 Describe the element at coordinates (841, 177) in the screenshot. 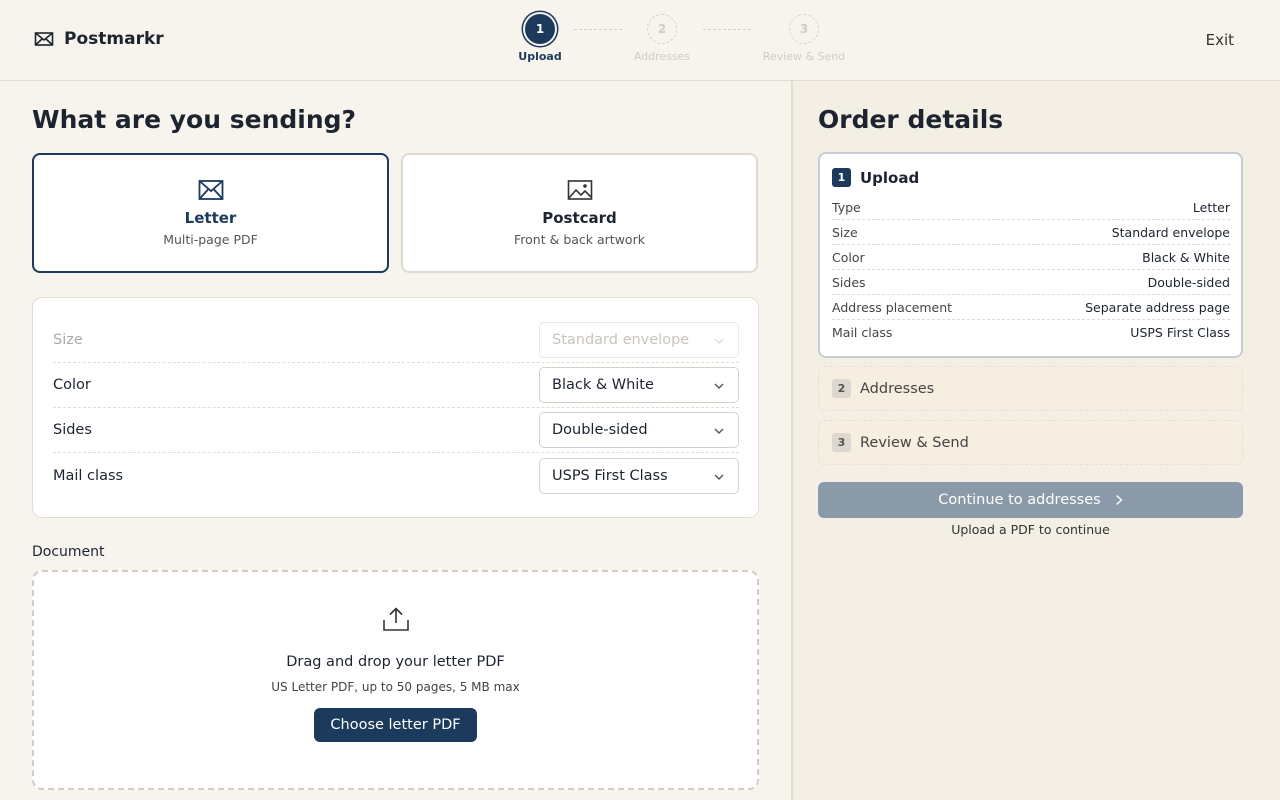

I see `section-number: 1` at that location.